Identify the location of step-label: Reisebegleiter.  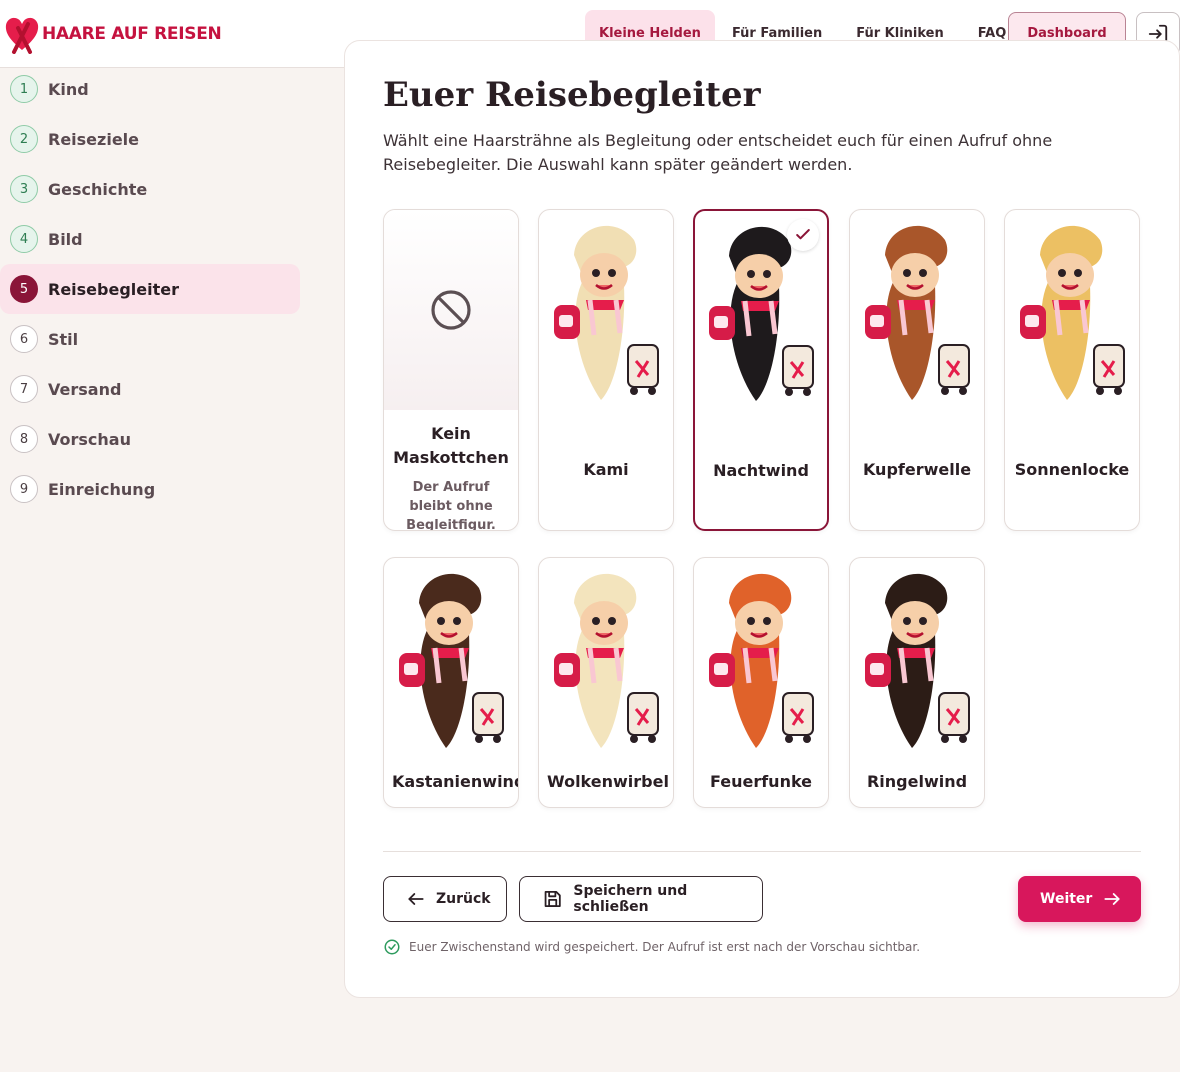
(113, 289).